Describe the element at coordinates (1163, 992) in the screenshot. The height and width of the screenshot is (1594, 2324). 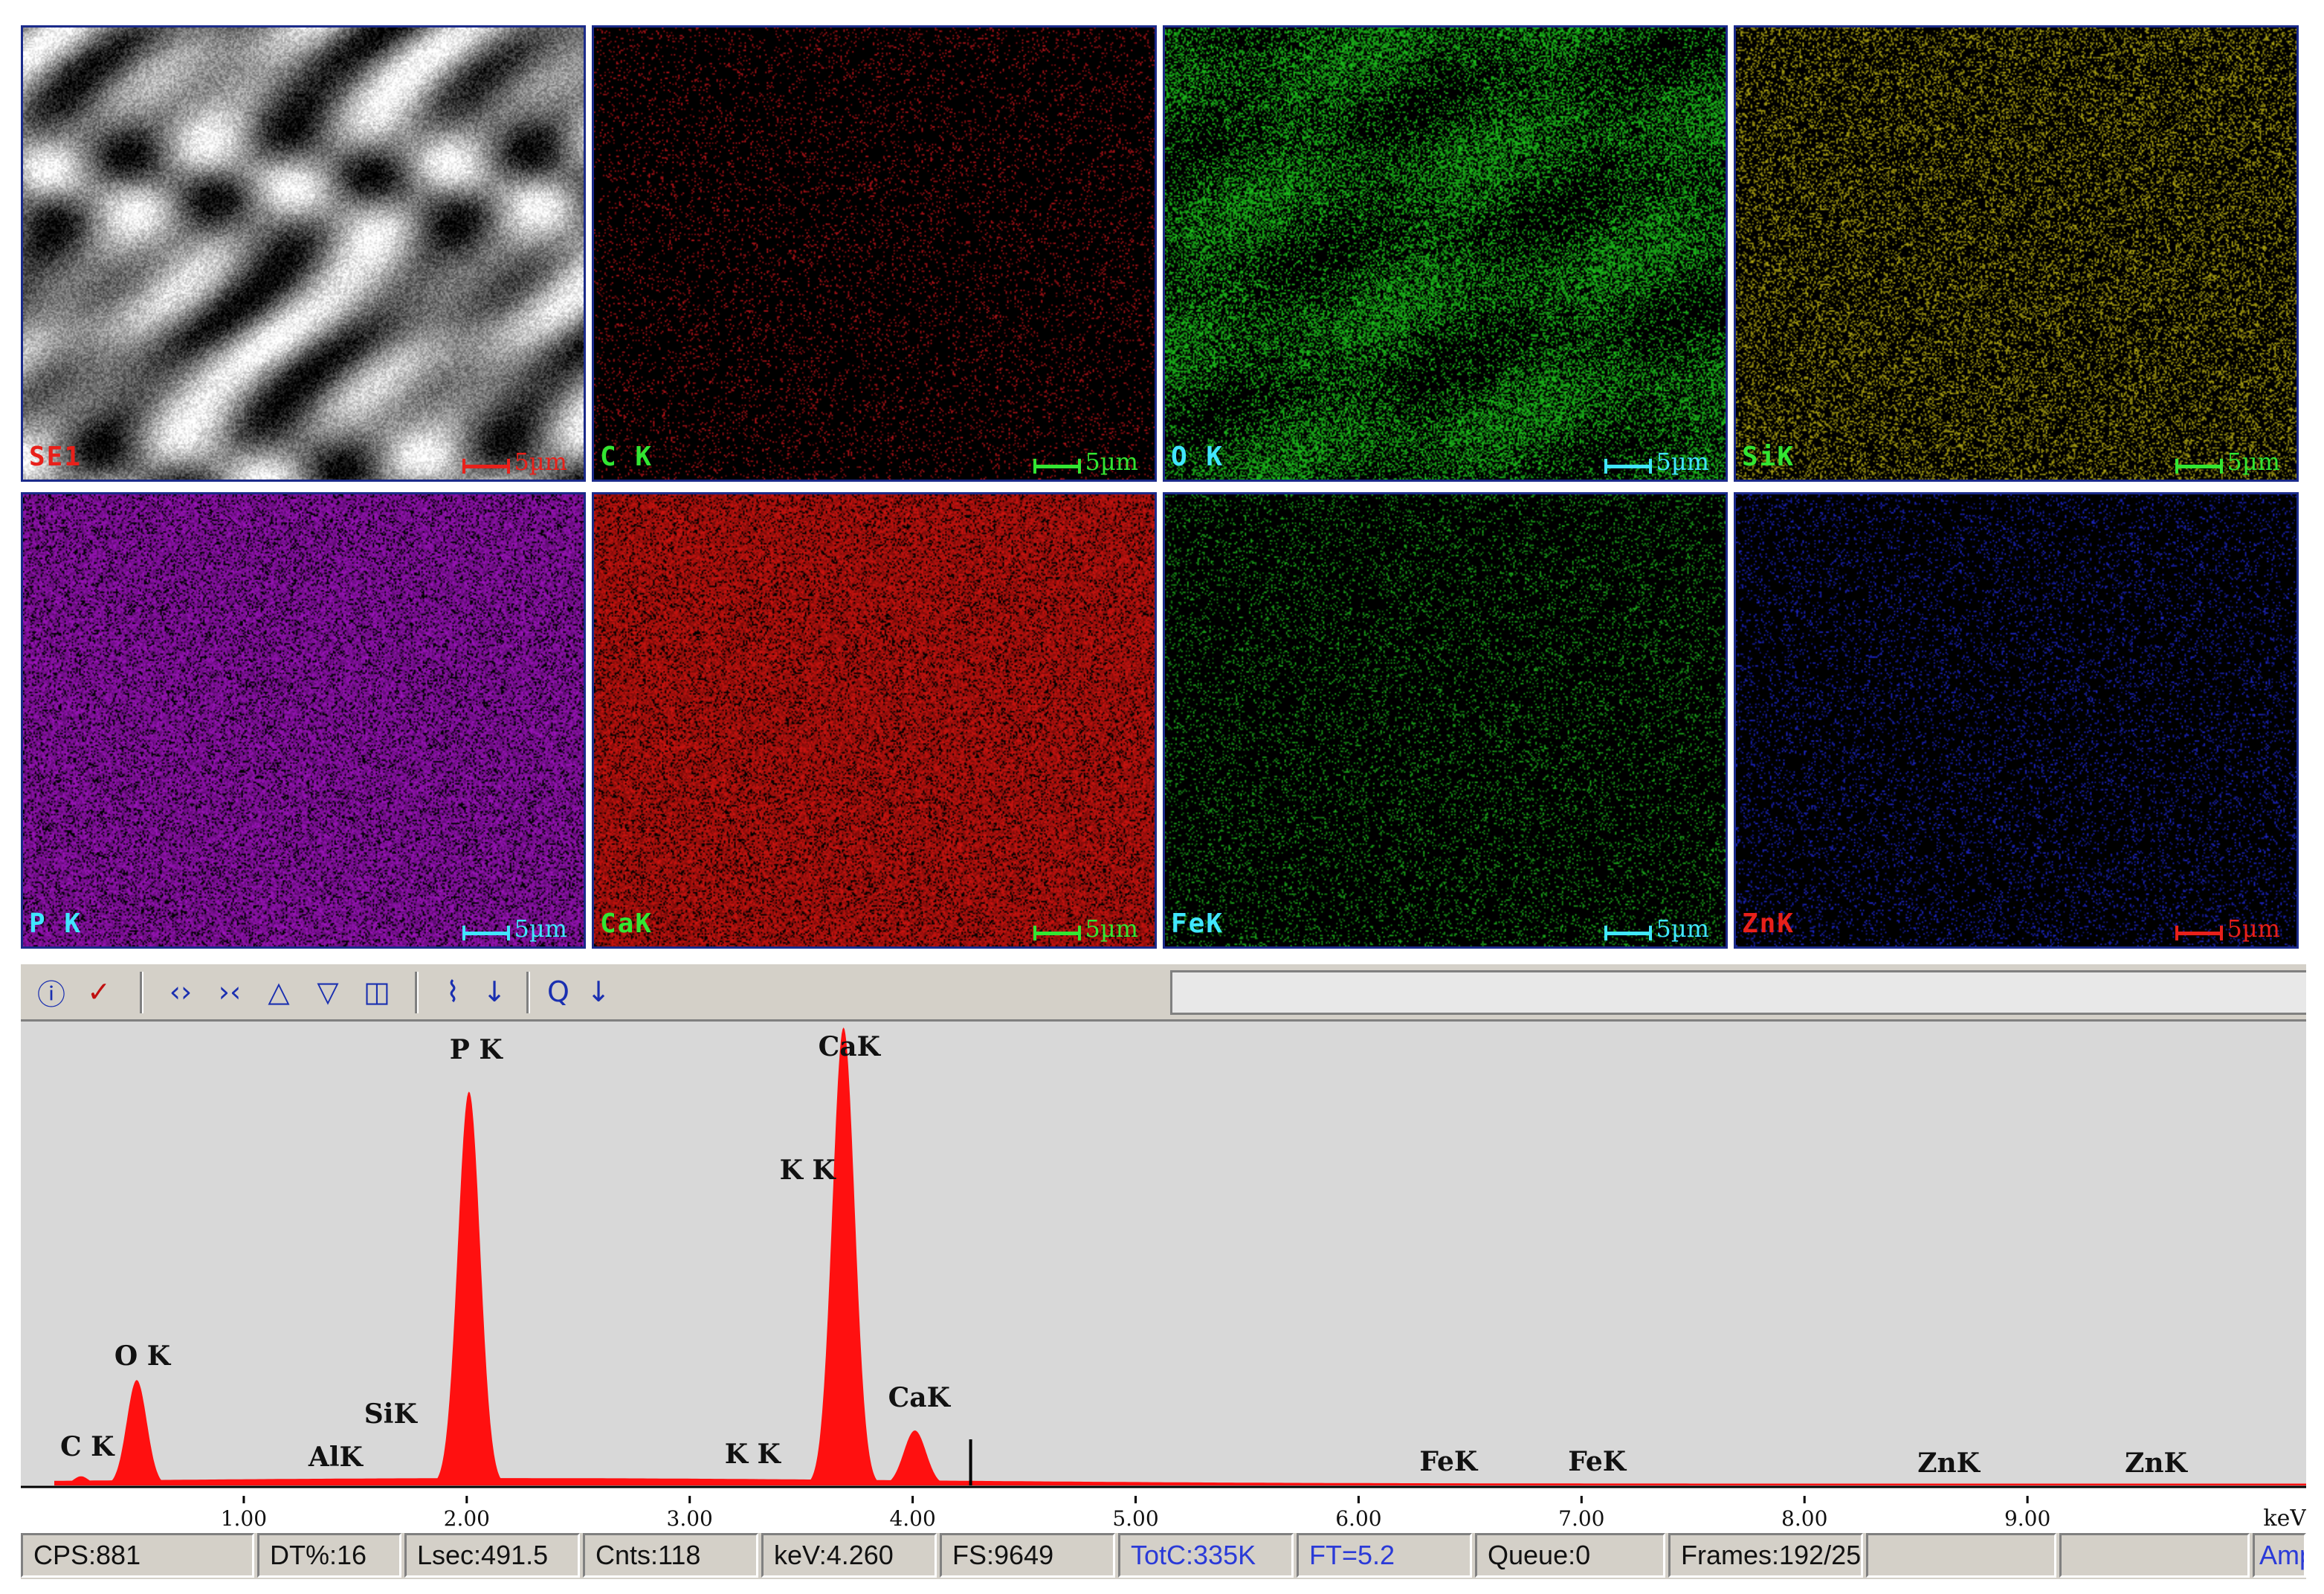
I see `spectrum-toolbar: ⓘ ✓ ‹› ›‹ △ ▽ ◫ ⌇ ↓ Q ↓` at that location.